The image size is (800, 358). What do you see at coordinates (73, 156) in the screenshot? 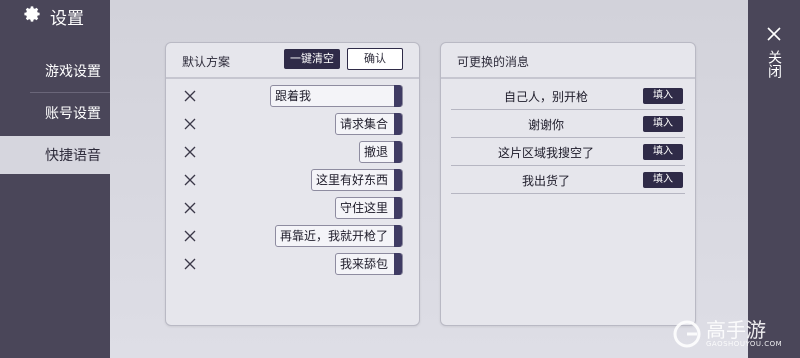
I see `sidebar-item-label: 快捷语音` at bounding box center [73, 156].